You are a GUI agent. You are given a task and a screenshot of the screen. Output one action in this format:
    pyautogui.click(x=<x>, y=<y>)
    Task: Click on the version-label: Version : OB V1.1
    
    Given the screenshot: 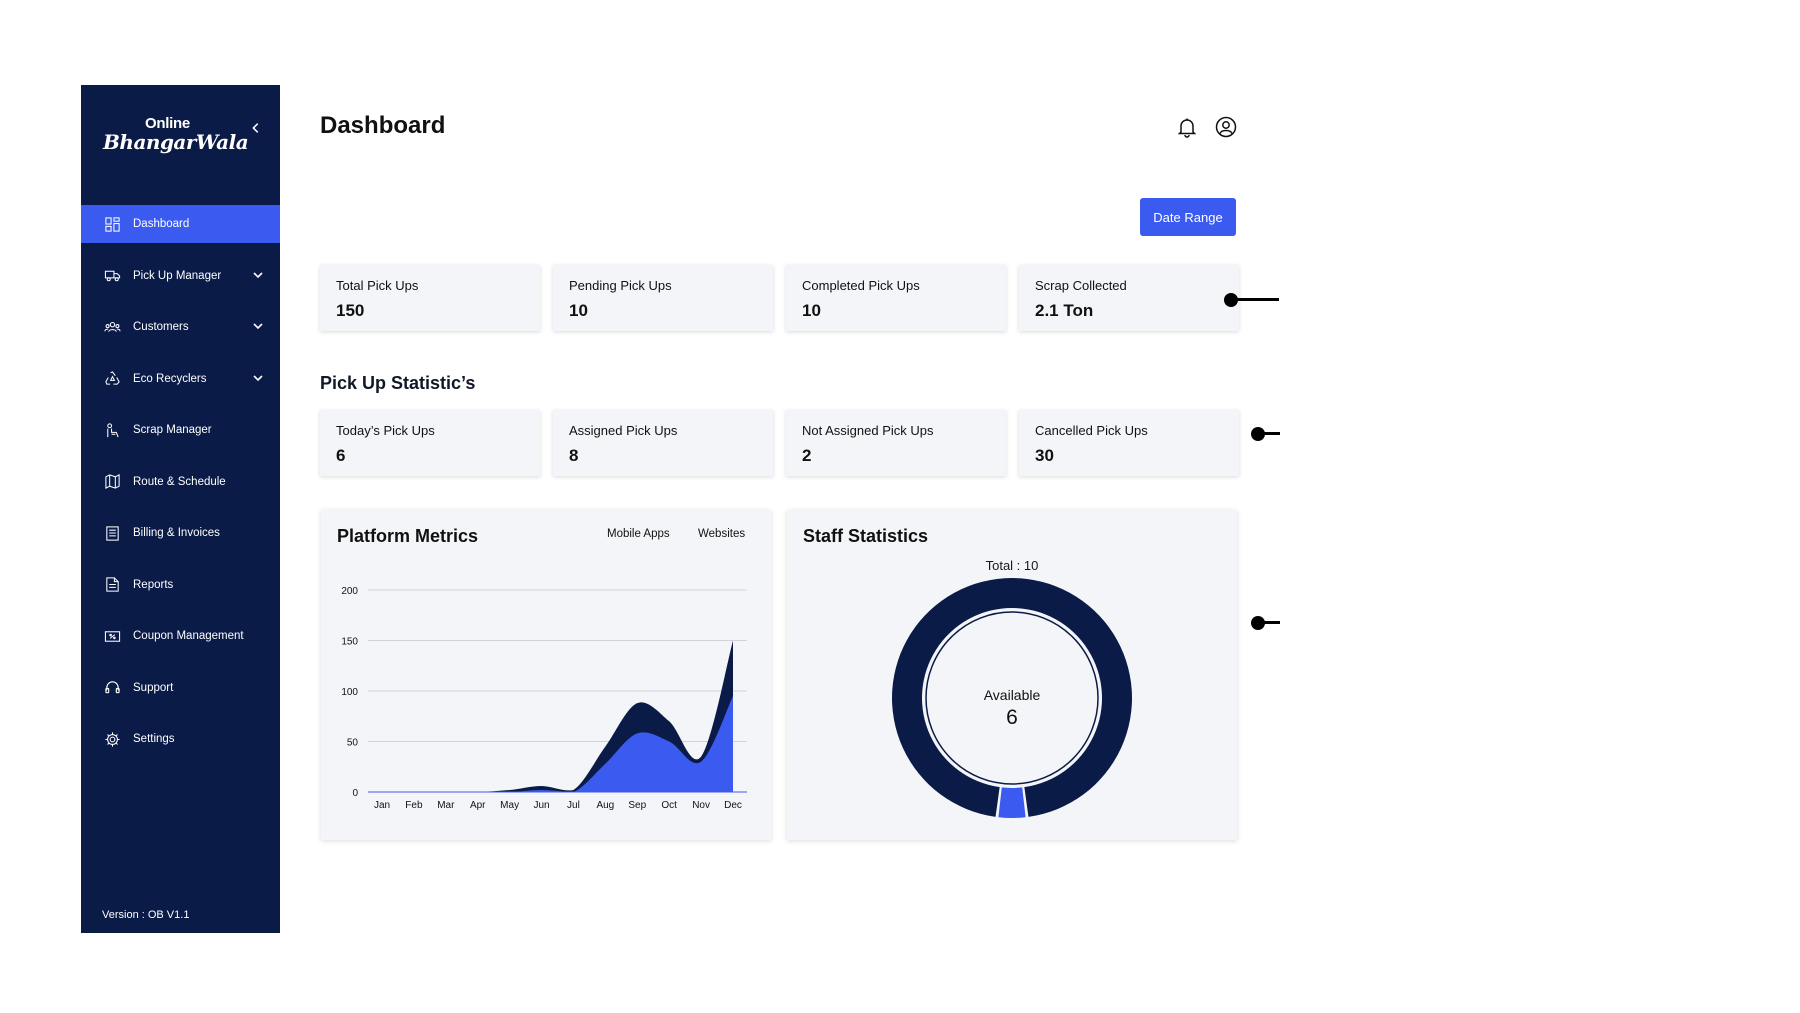 What is the action you would take?
    pyautogui.click(x=146, y=915)
    